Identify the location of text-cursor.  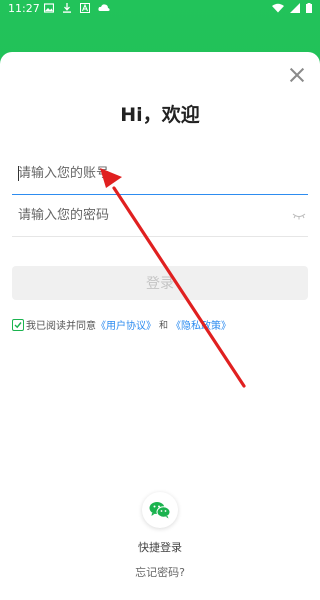
(18, 173).